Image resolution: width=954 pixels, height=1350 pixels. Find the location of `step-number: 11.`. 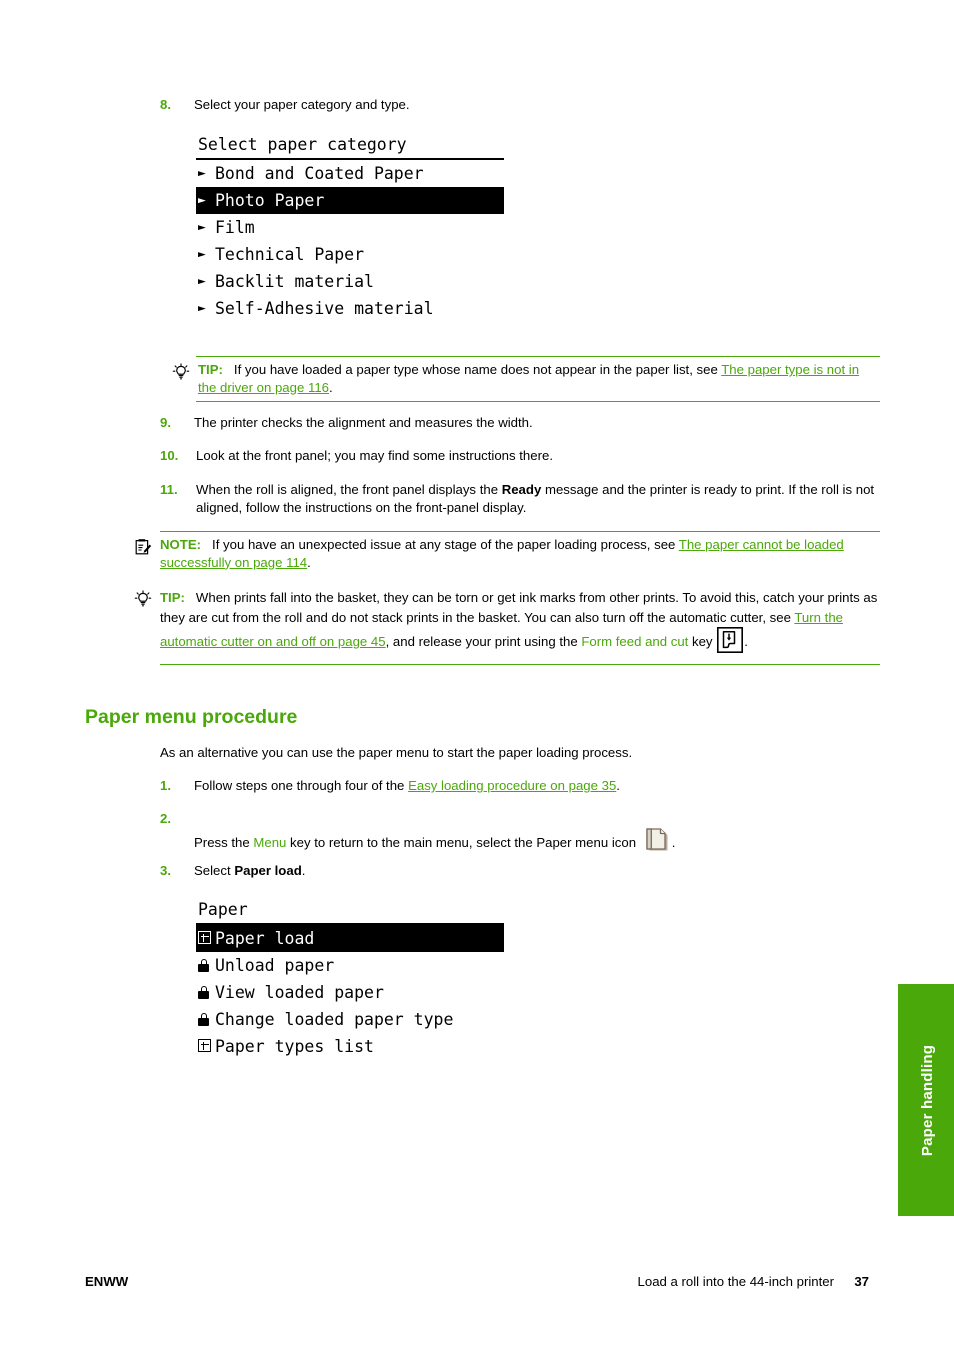

step-number: 11. is located at coordinates (169, 489).